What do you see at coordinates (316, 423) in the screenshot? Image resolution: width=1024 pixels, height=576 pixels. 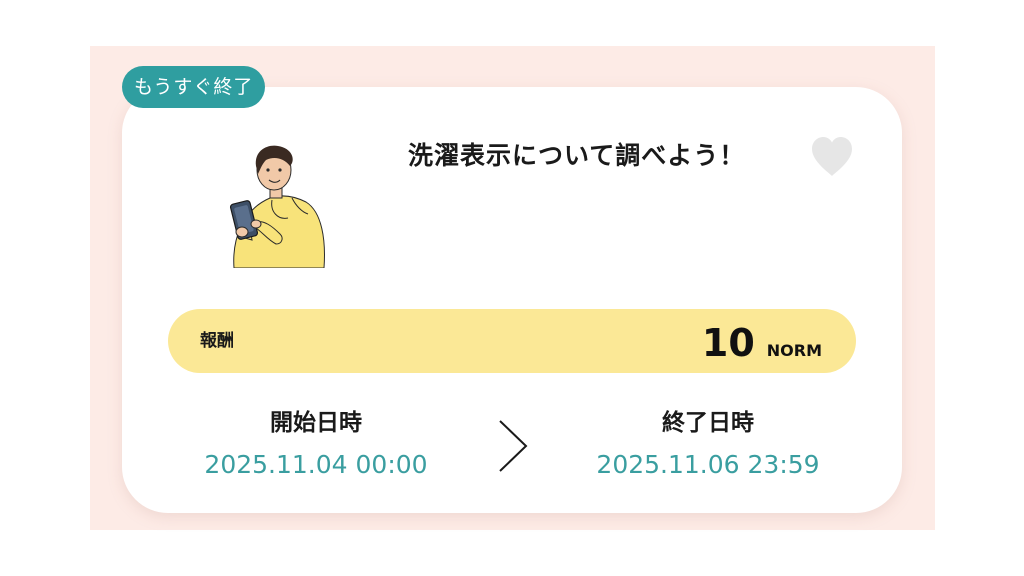 I see `start-date-label: 開始日時` at bounding box center [316, 423].